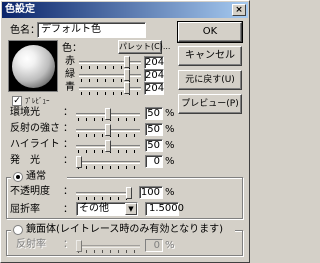  What do you see at coordinates (154, 113) in the screenshot?
I see `ambient-value-input: 50` at bounding box center [154, 113].